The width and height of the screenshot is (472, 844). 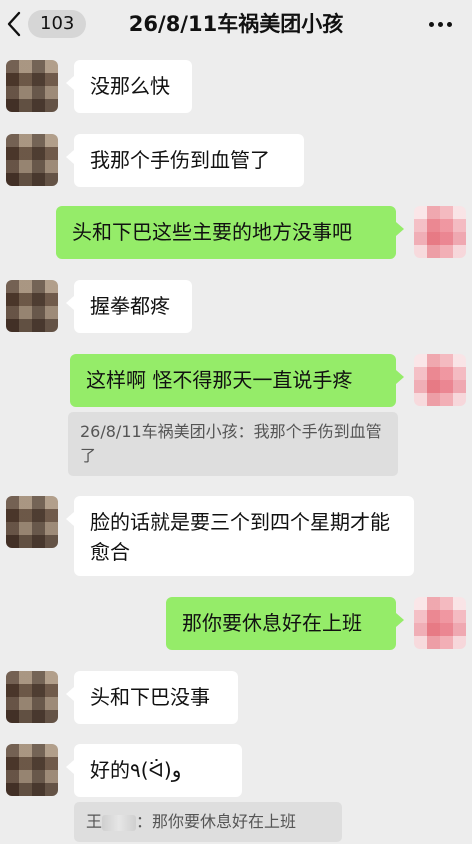 What do you see at coordinates (431, 24) in the screenshot?
I see `more-dots-icon` at bounding box center [431, 24].